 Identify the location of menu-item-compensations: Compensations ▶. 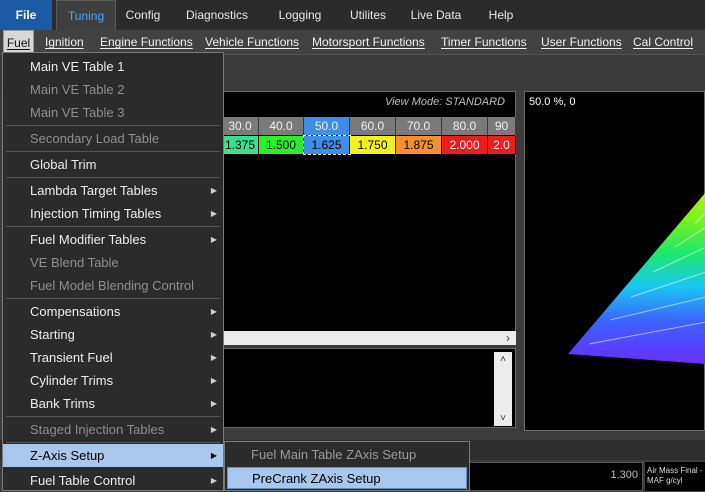
(113, 311).